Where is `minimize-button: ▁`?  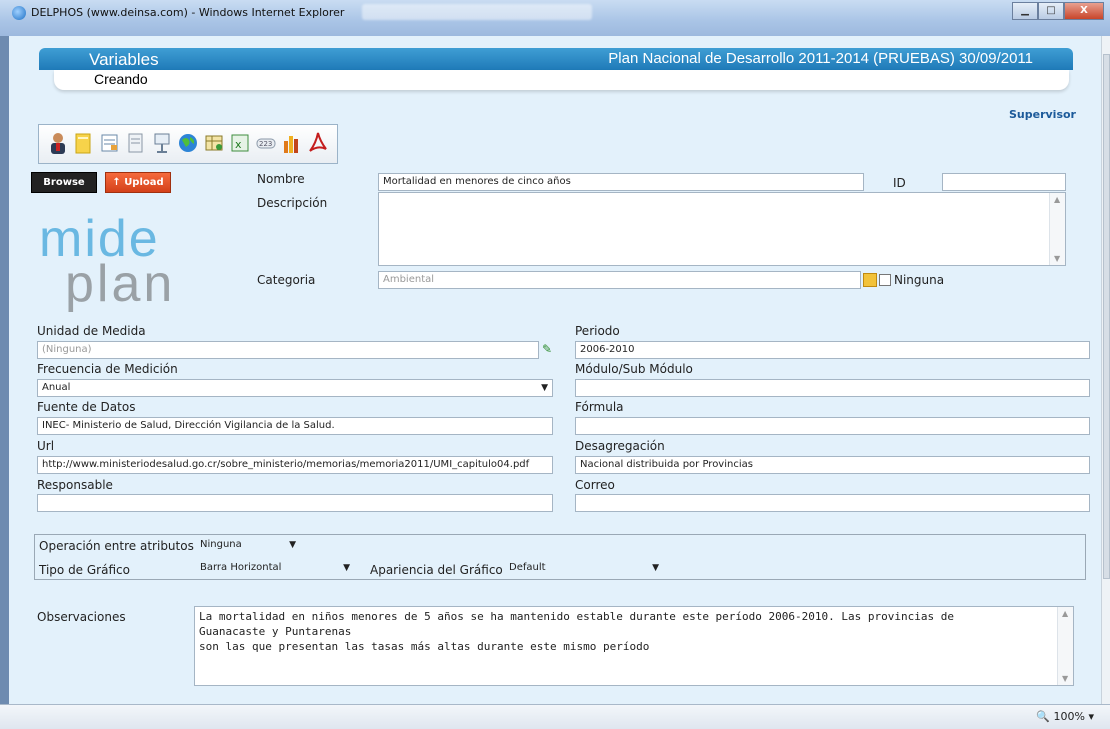
minimize-button: ▁ is located at coordinates (1025, 11).